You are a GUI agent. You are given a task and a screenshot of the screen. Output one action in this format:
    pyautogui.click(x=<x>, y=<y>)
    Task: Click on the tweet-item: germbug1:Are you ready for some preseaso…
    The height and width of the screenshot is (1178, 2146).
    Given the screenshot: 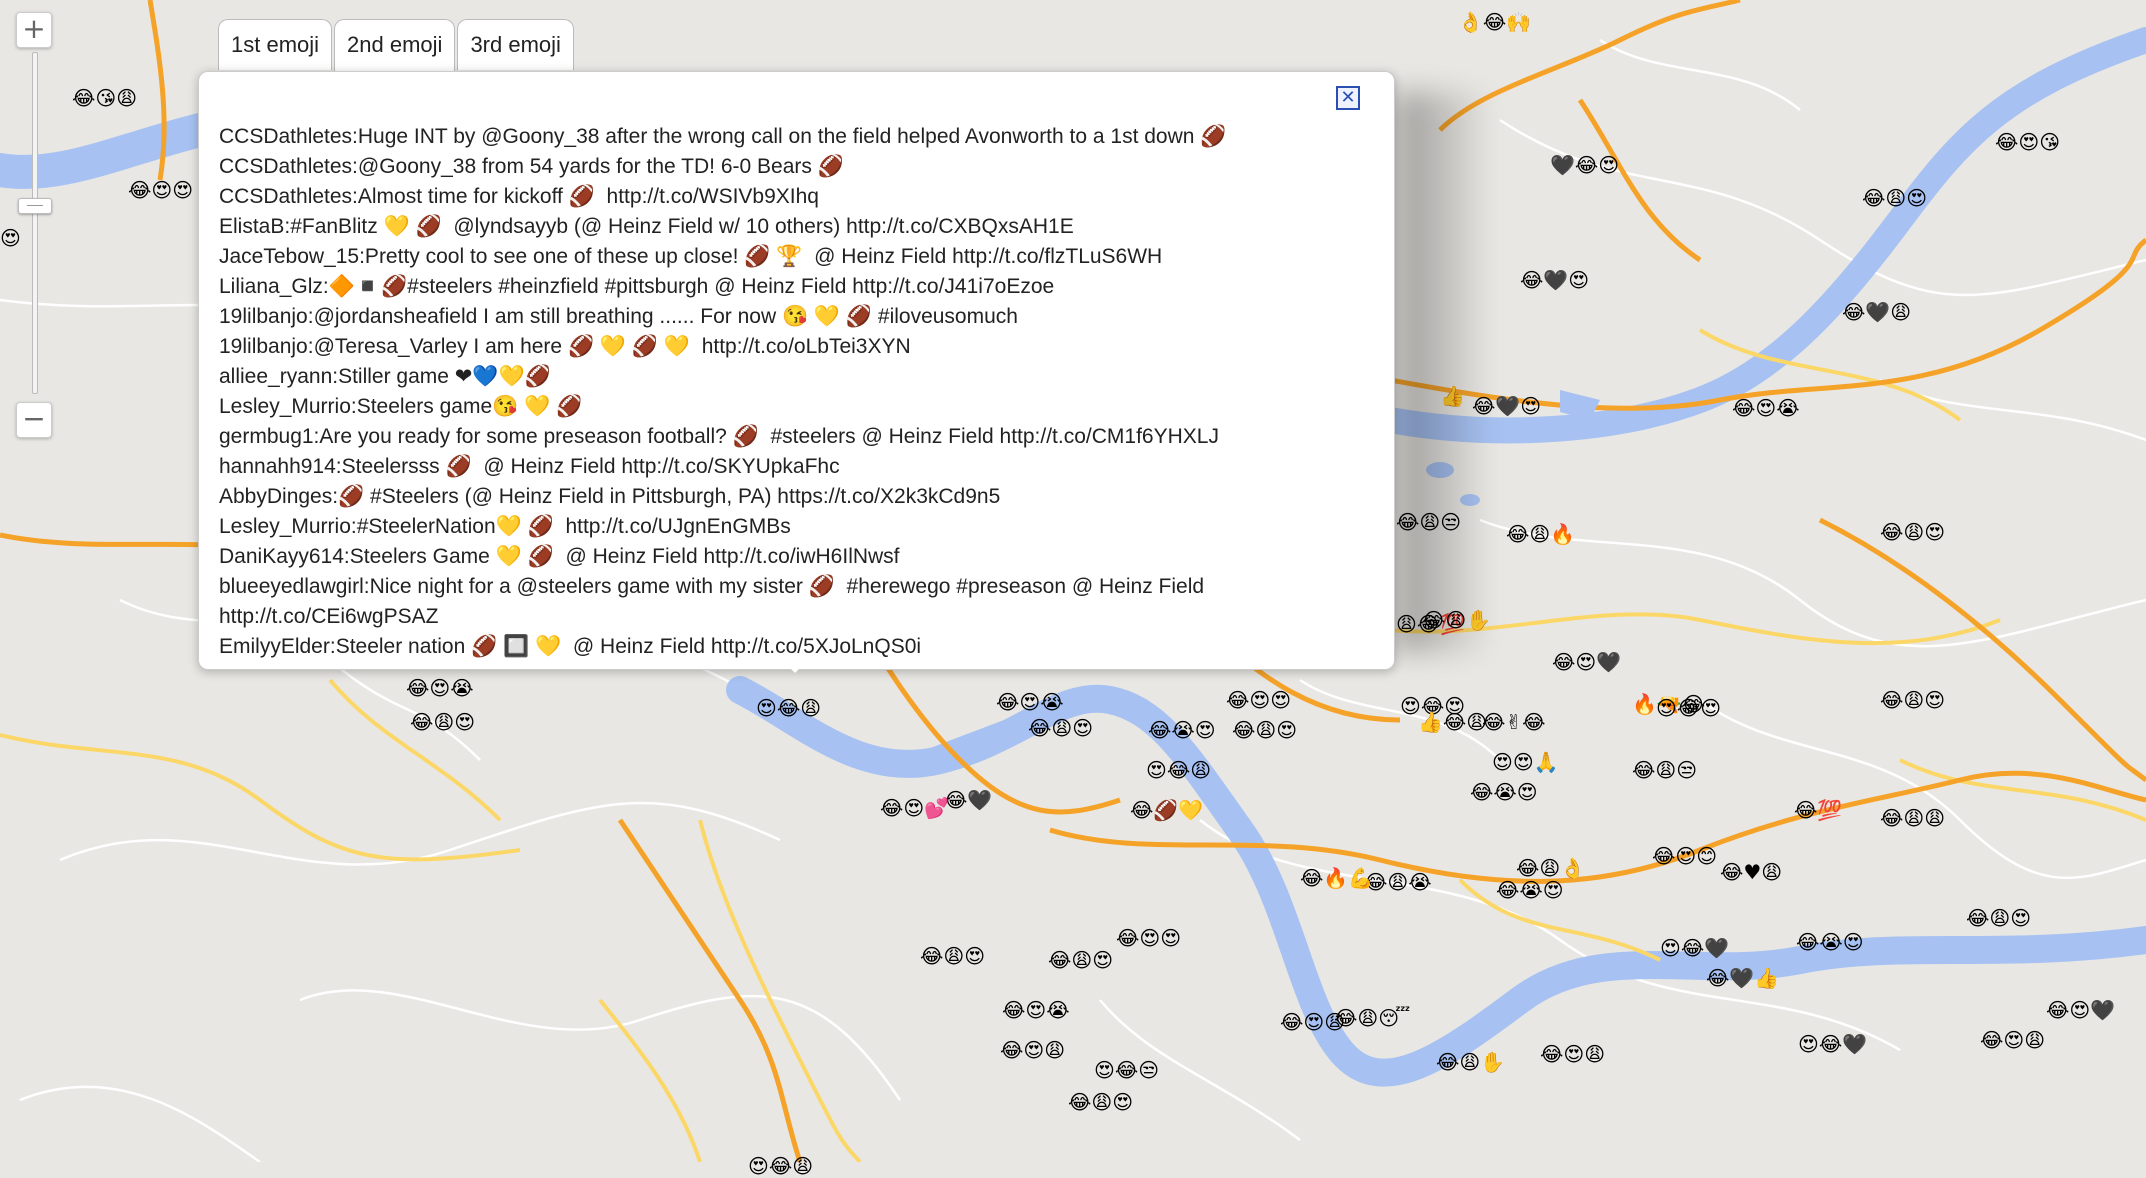 What is the action you would take?
    pyautogui.click(x=719, y=436)
    